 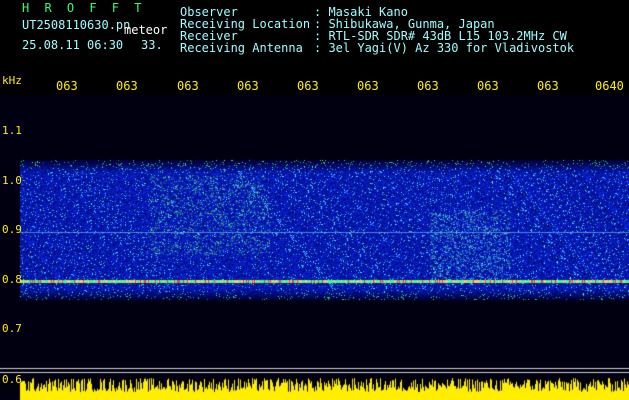 What do you see at coordinates (12, 130) in the screenshot?
I see `y-tick: 1.1` at bounding box center [12, 130].